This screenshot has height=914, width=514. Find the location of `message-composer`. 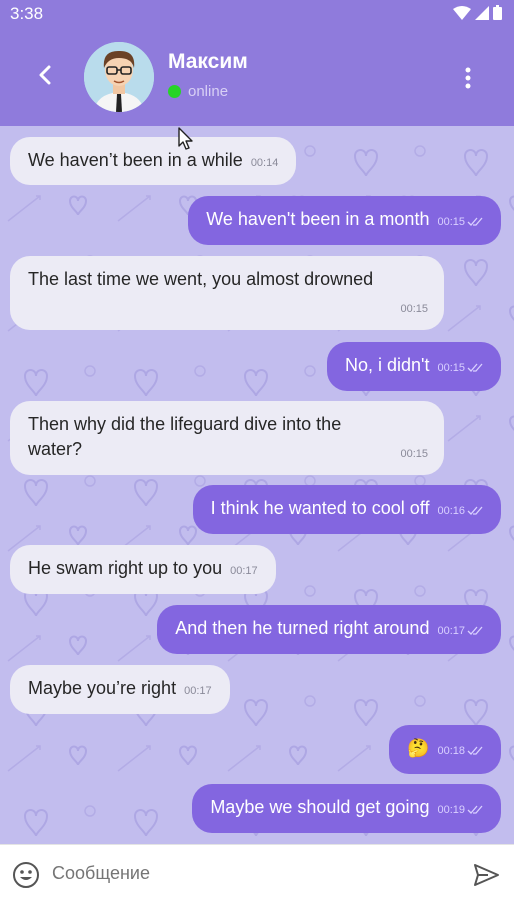

message-composer is located at coordinates (257, 875).